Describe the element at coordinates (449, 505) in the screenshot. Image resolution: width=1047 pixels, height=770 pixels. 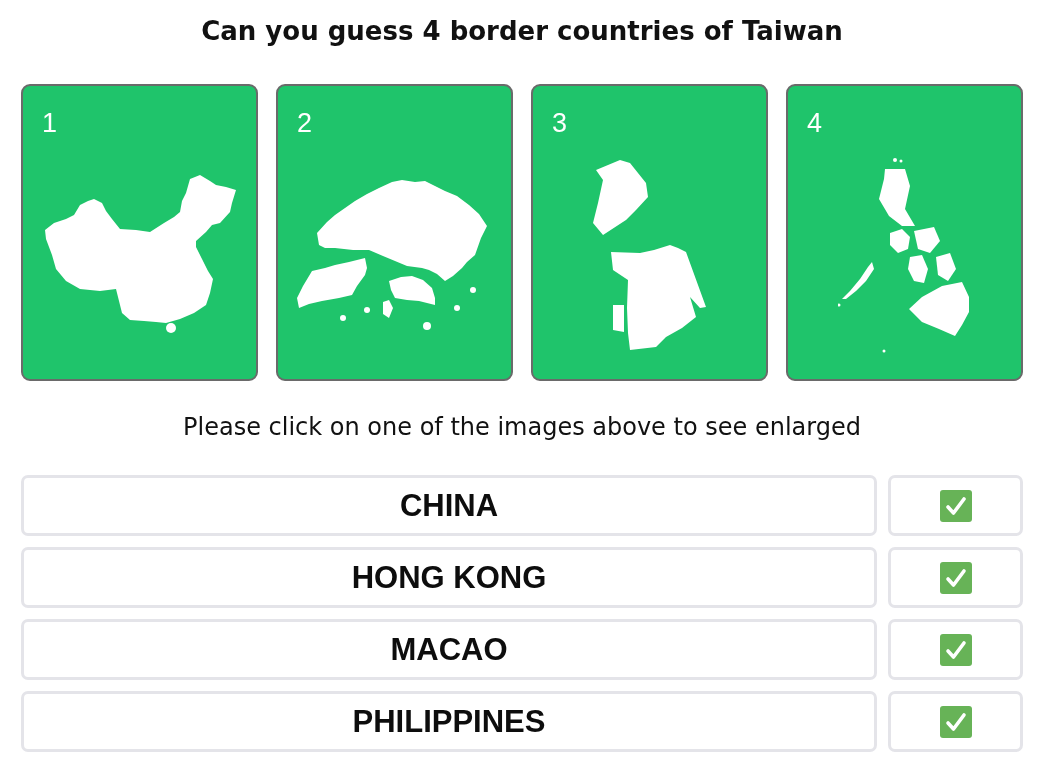
I see `answer-field: CHINA` at that location.